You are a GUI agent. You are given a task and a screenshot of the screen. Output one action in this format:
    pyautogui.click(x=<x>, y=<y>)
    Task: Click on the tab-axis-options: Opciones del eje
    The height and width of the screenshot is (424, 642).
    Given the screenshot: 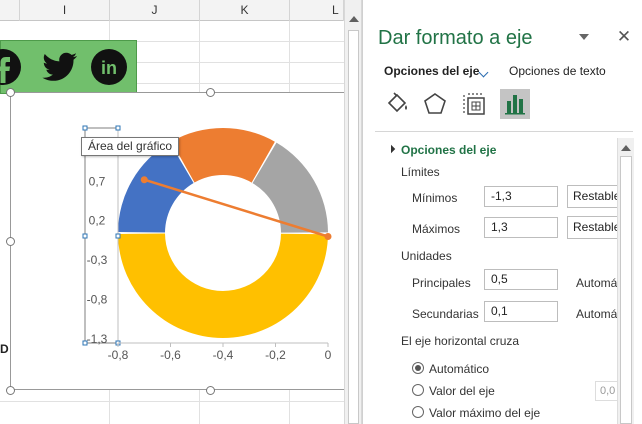 What is the action you would take?
    pyautogui.click(x=431, y=71)
    